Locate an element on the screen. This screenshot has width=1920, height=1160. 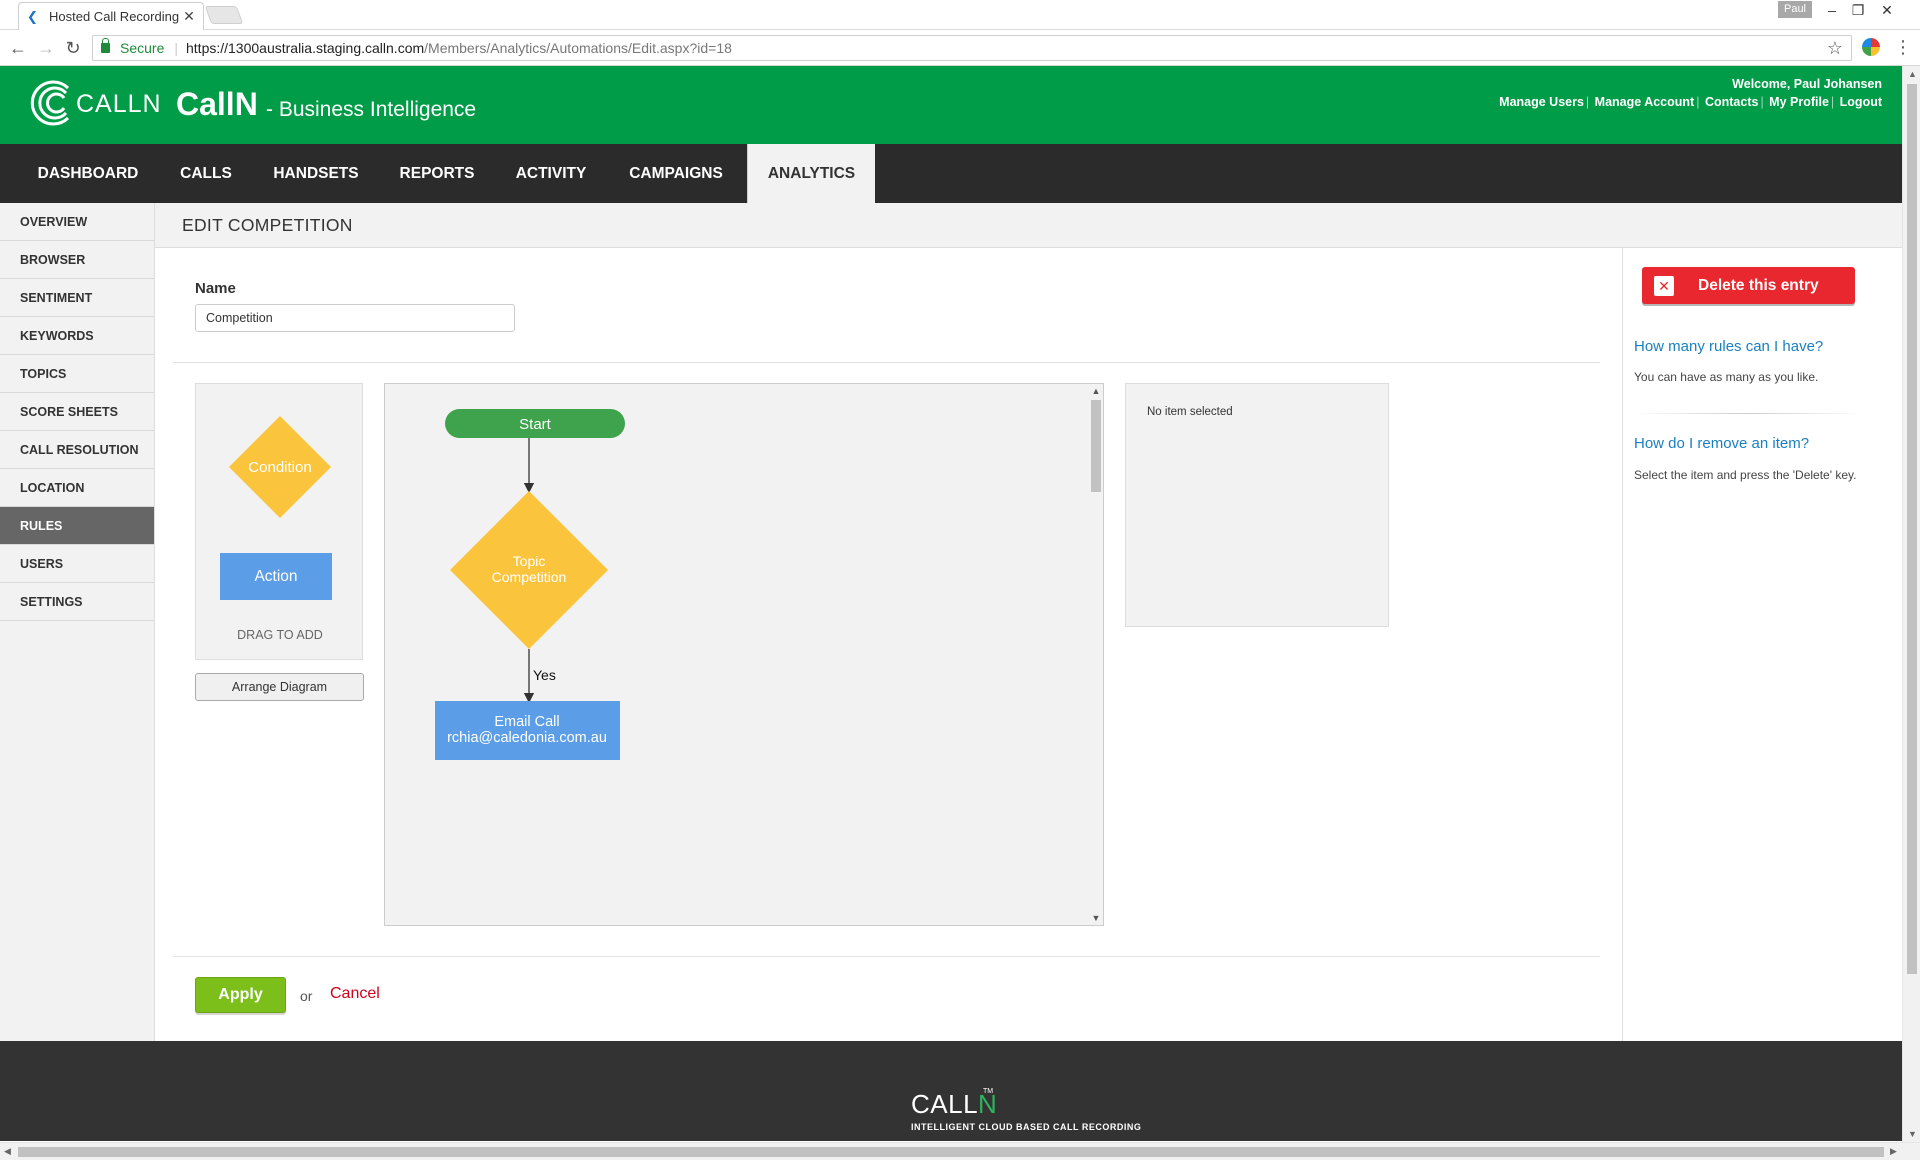
condition-palette-shape: Condition is located at coordinates (280, 467).